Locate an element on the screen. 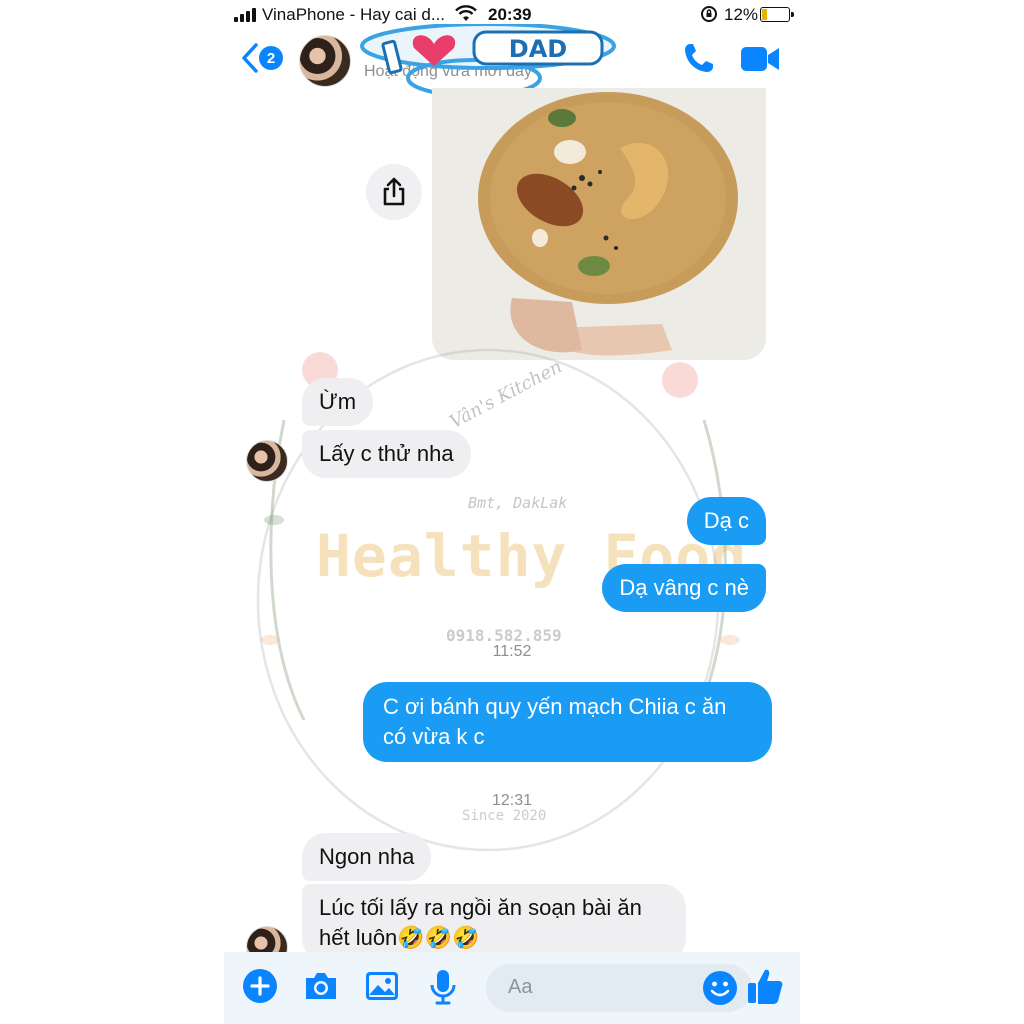 The width and height of the screenshot is (1024, 1024). message-line: hết luôn🤣🤣🤣 is located at coordinates (399, 937).